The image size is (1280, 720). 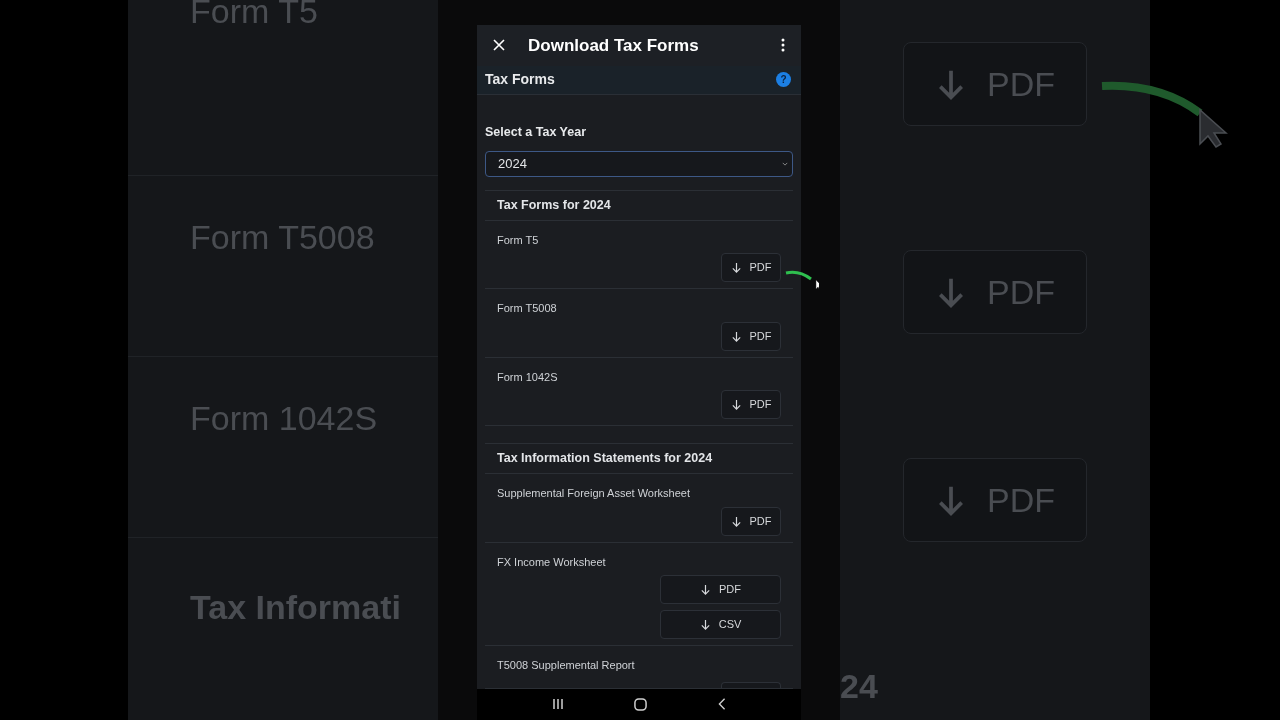 I want to click on form-name: FX Income Worksheet, so click(x=552, y=562).